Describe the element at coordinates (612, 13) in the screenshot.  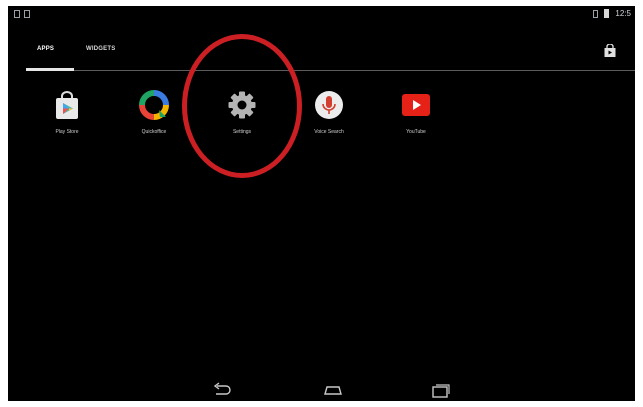
I see `system-status: 12:5` at that location.